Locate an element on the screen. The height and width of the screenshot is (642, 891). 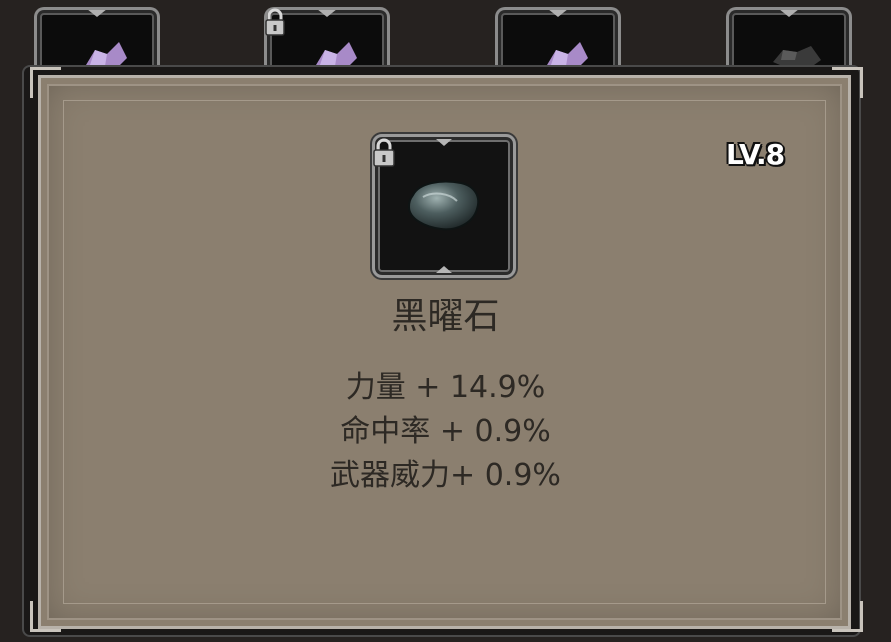
stat-line: 武器威力+ 0.9% is located at coordinates (445, 475).